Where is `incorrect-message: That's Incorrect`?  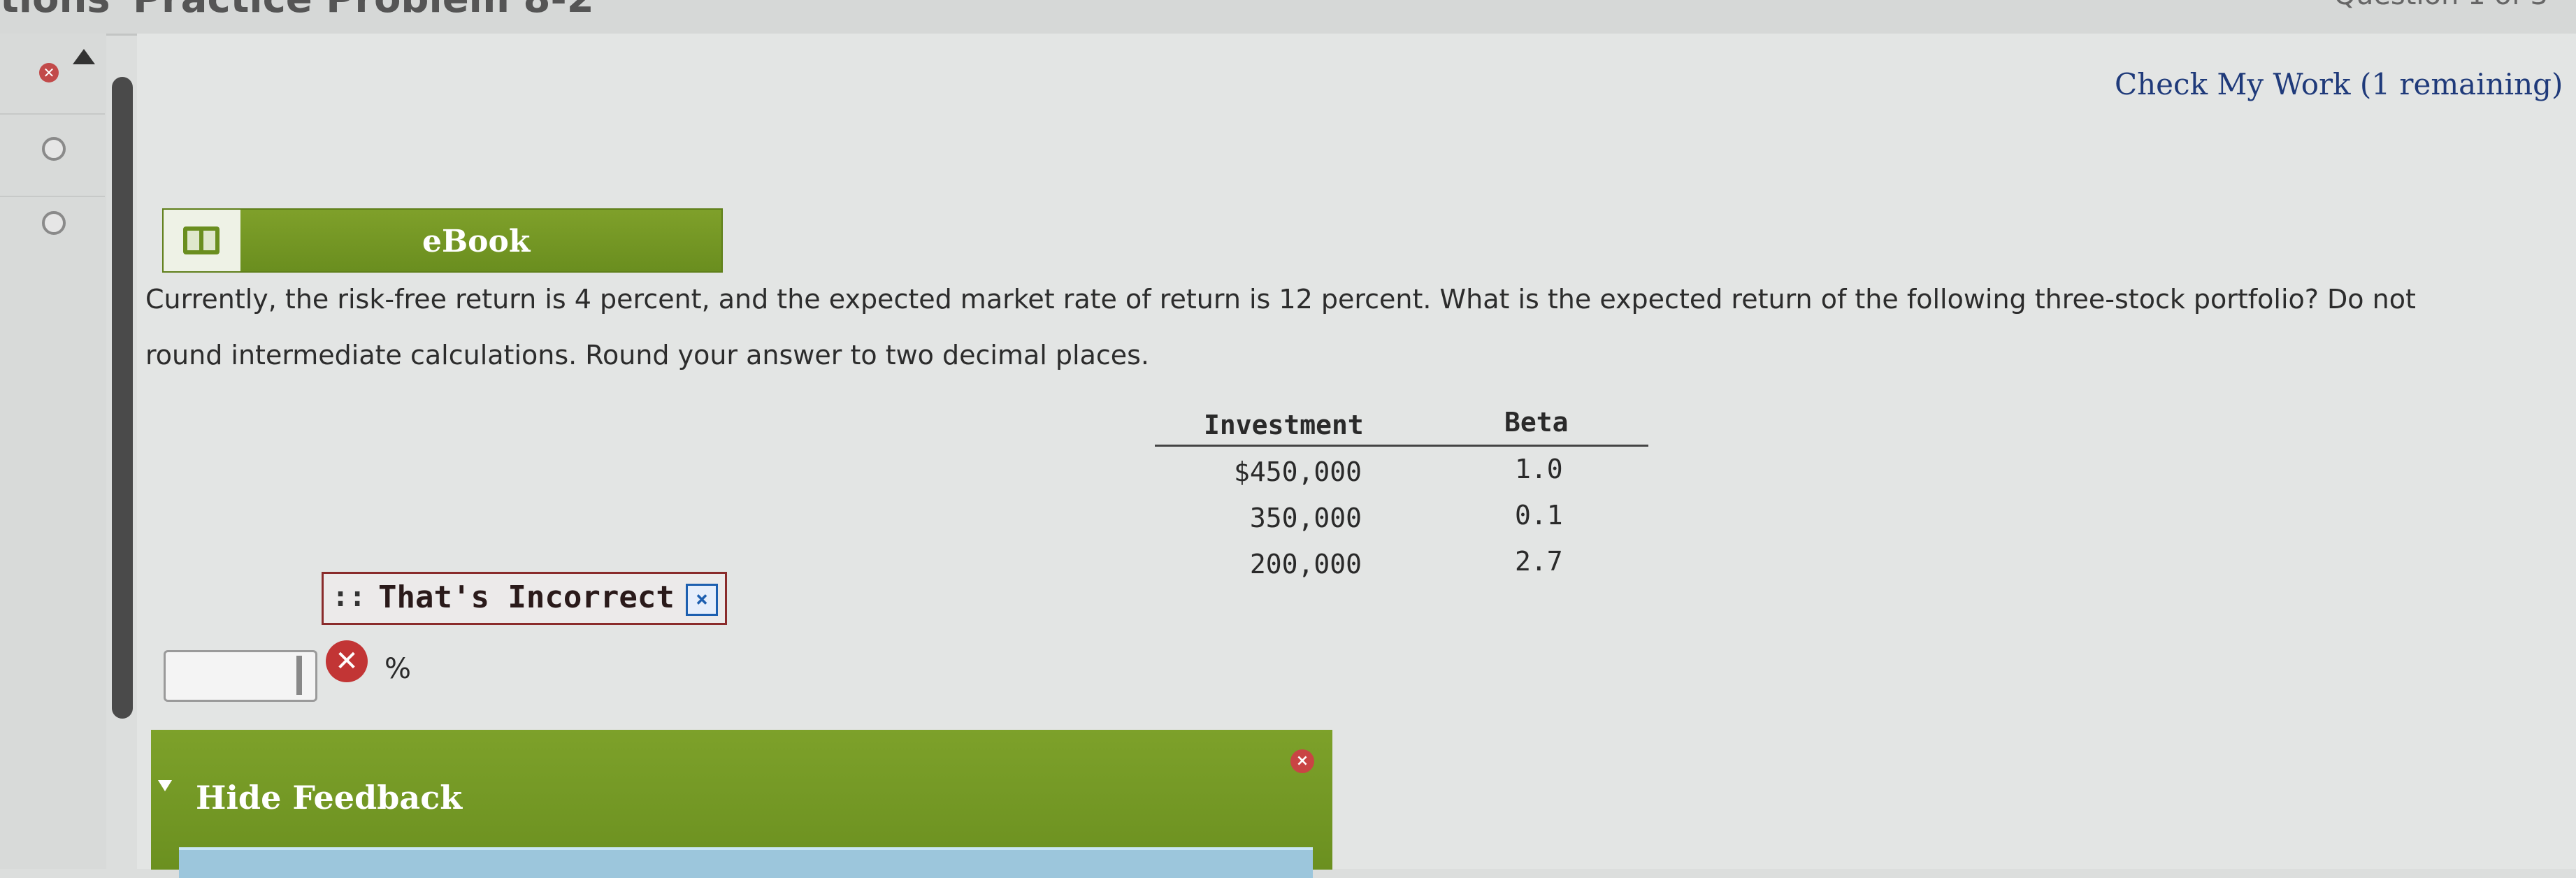 incorrect-message: That's Incorrect is located at coordinates (526, 597).